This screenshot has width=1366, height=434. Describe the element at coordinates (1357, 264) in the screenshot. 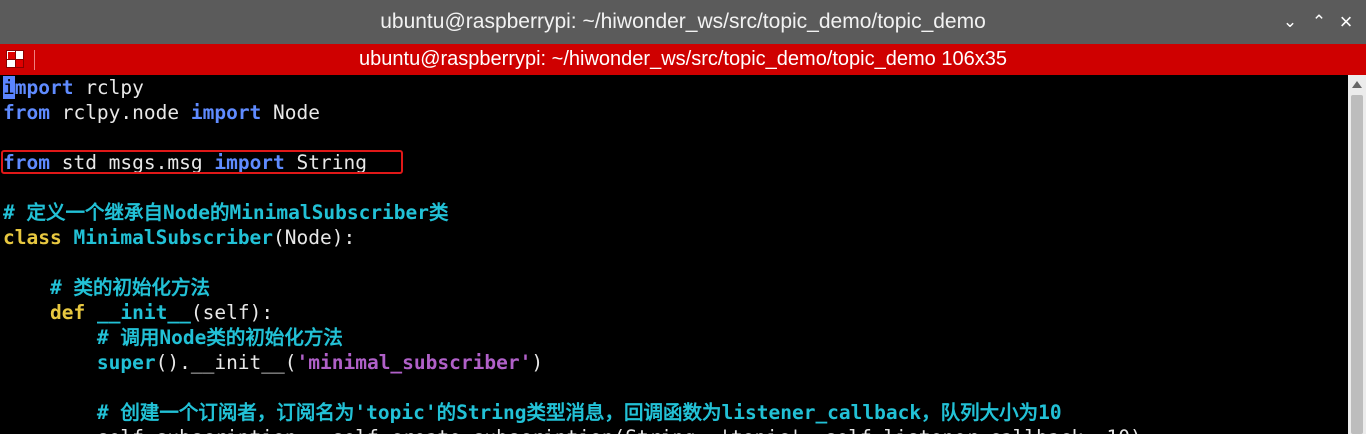

I see `scrollbar-thumb` at that location.